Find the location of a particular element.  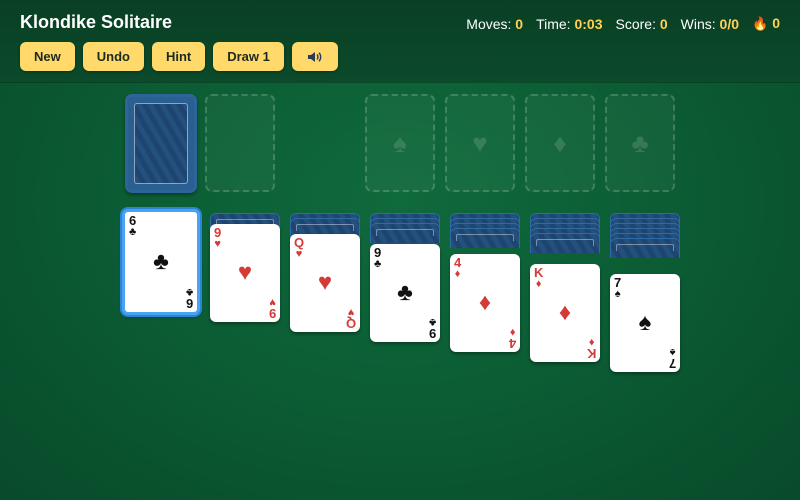

moves-value: 0 is located at coordinates (519, 23).